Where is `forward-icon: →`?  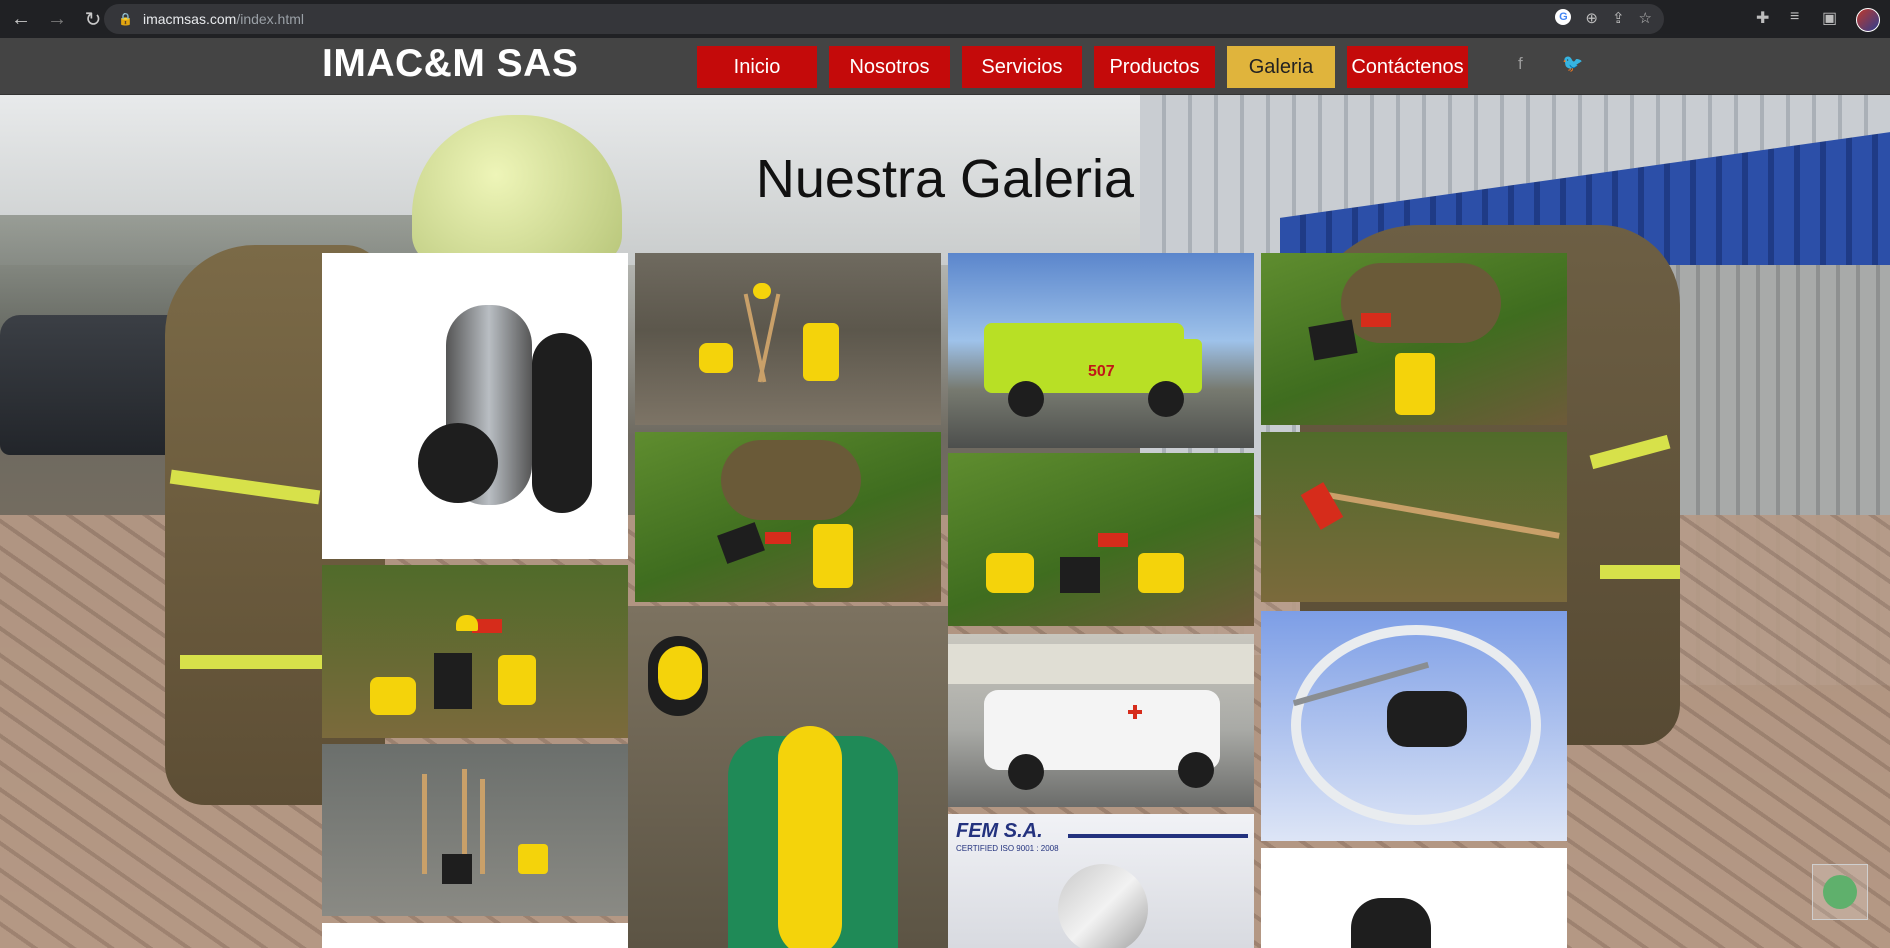 forward-icon: → is located at coordinates (57, 19).